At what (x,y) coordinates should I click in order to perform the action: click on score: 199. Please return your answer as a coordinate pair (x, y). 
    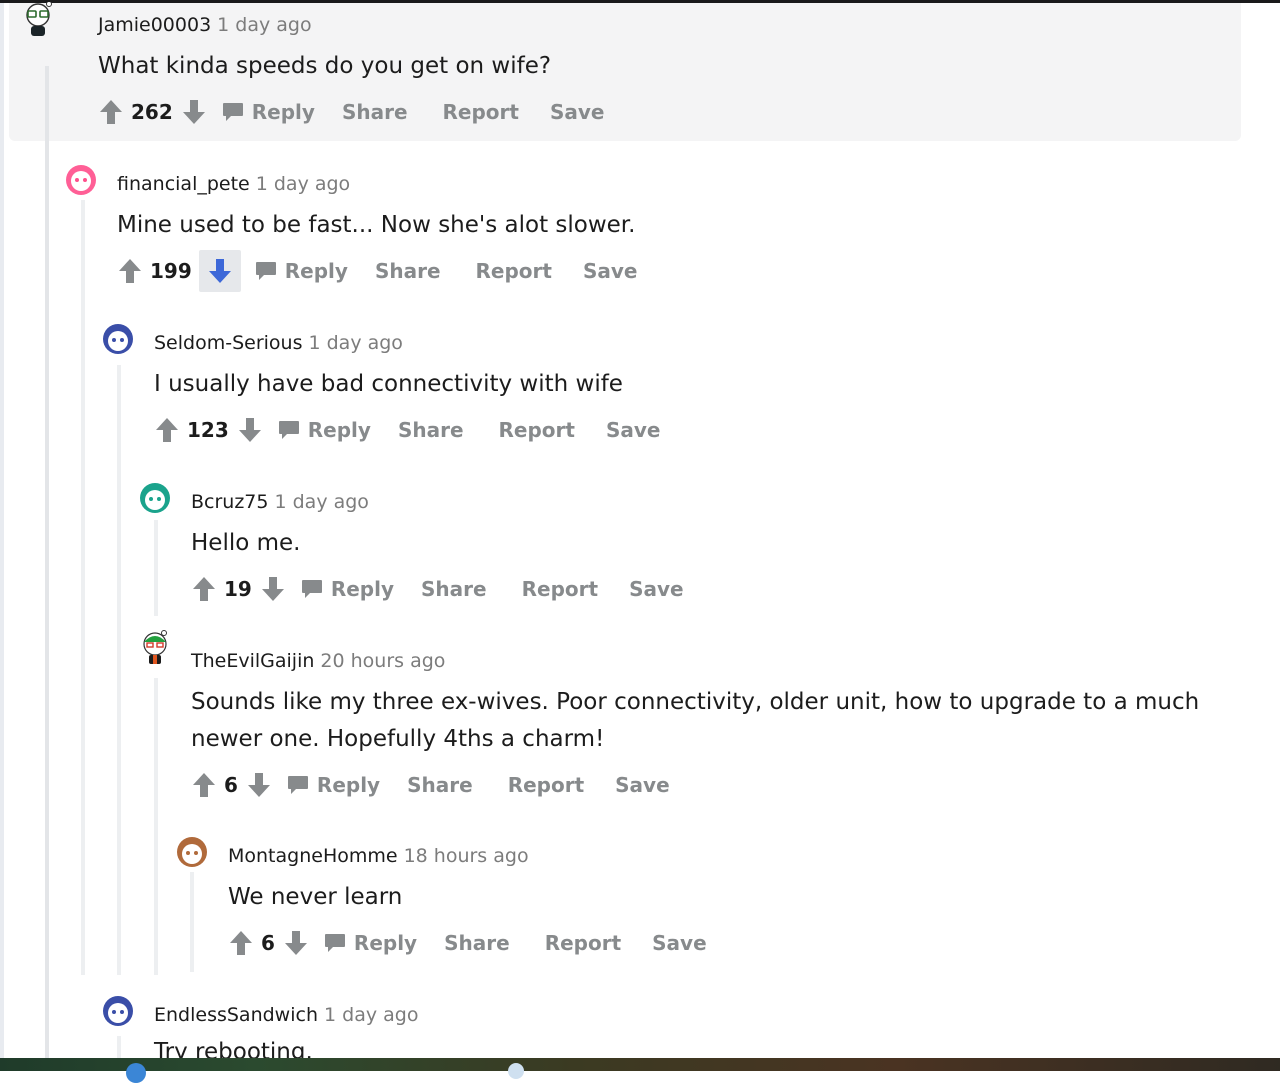
    Looking at the image, I should click on (171, 271).